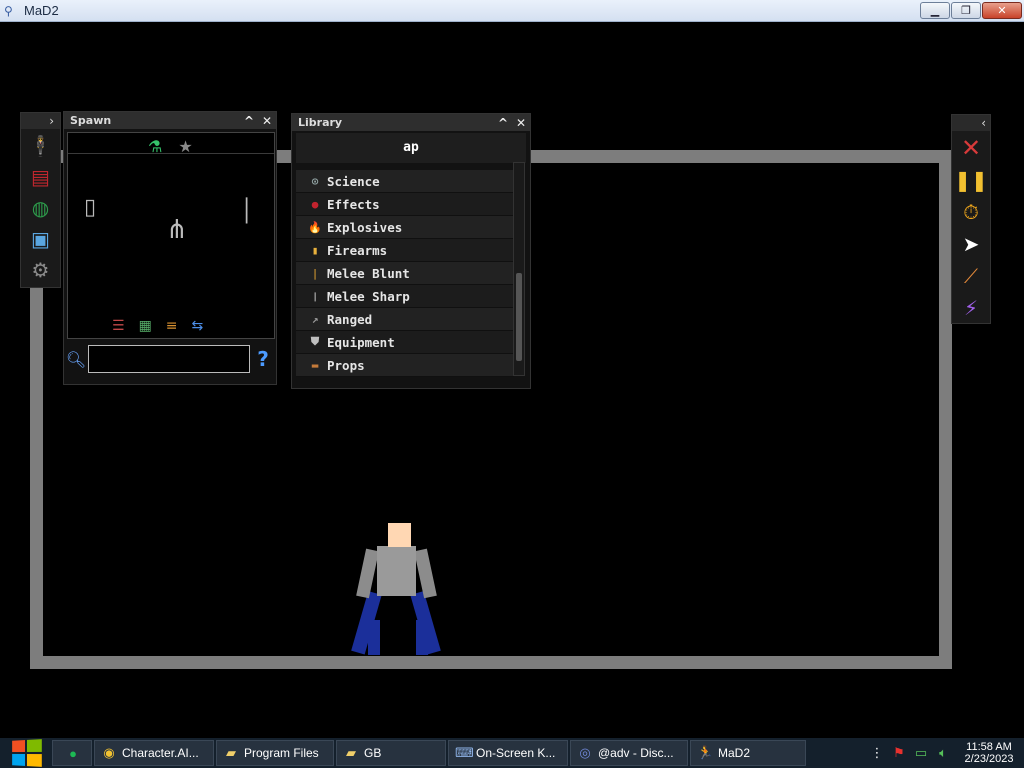  Describe the element at coordinates (109, 752) in the screenshot. I see `taskbar-app-icon: ◉` at that location.